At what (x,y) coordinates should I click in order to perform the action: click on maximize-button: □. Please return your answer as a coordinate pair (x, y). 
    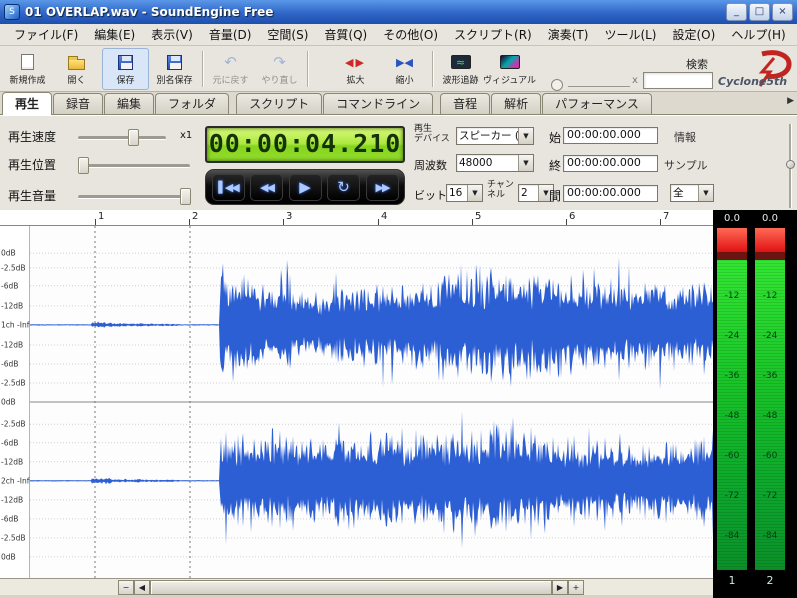
    Looking at the image, I should click on (759, 12).